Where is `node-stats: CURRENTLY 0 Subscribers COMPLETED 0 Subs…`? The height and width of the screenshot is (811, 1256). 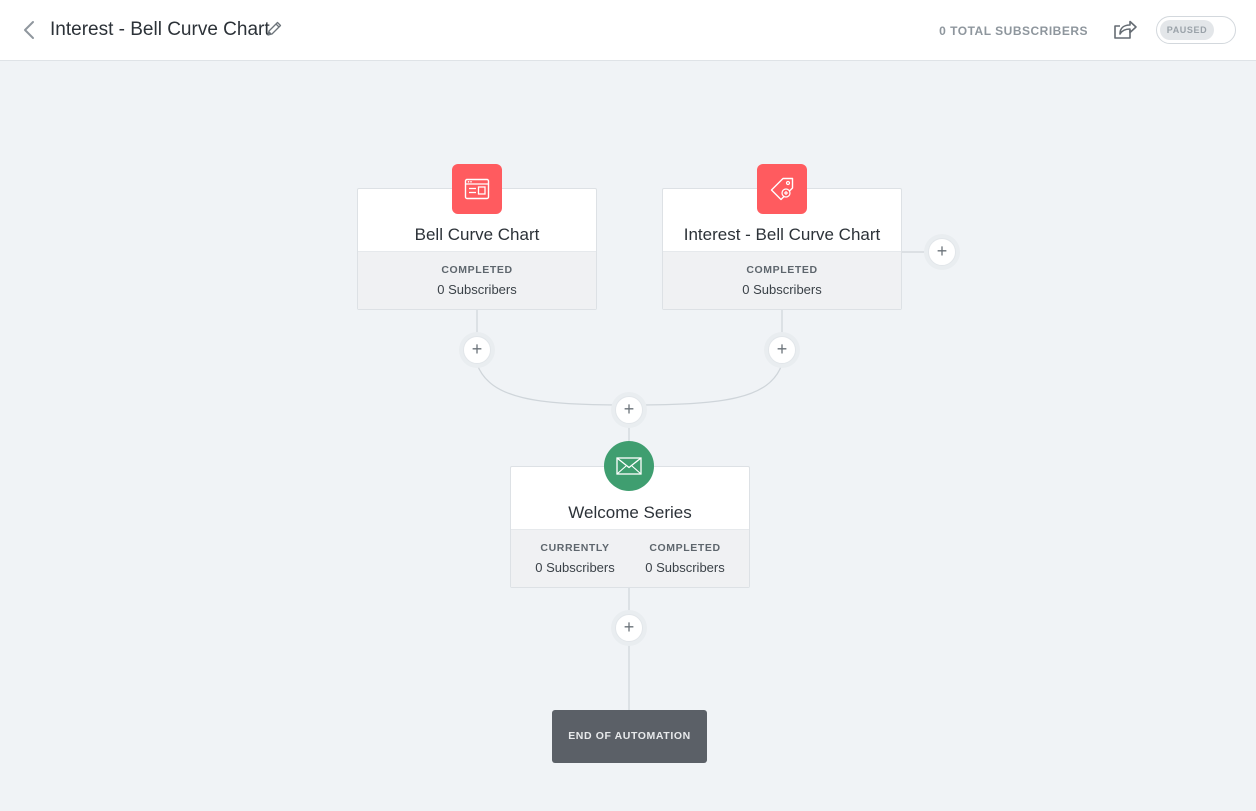 node-stats: CURRENTLY 0 Subscribers COMPLETED 0 Subs… is located at coordinates (630, 558).